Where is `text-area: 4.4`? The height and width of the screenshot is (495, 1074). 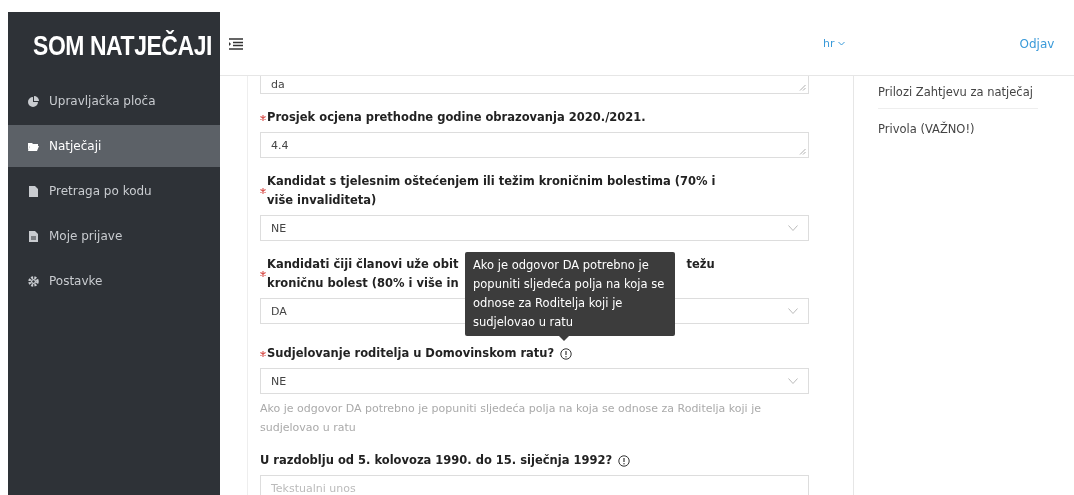
text-area: 4.4 is located at coordinates (534, 145).